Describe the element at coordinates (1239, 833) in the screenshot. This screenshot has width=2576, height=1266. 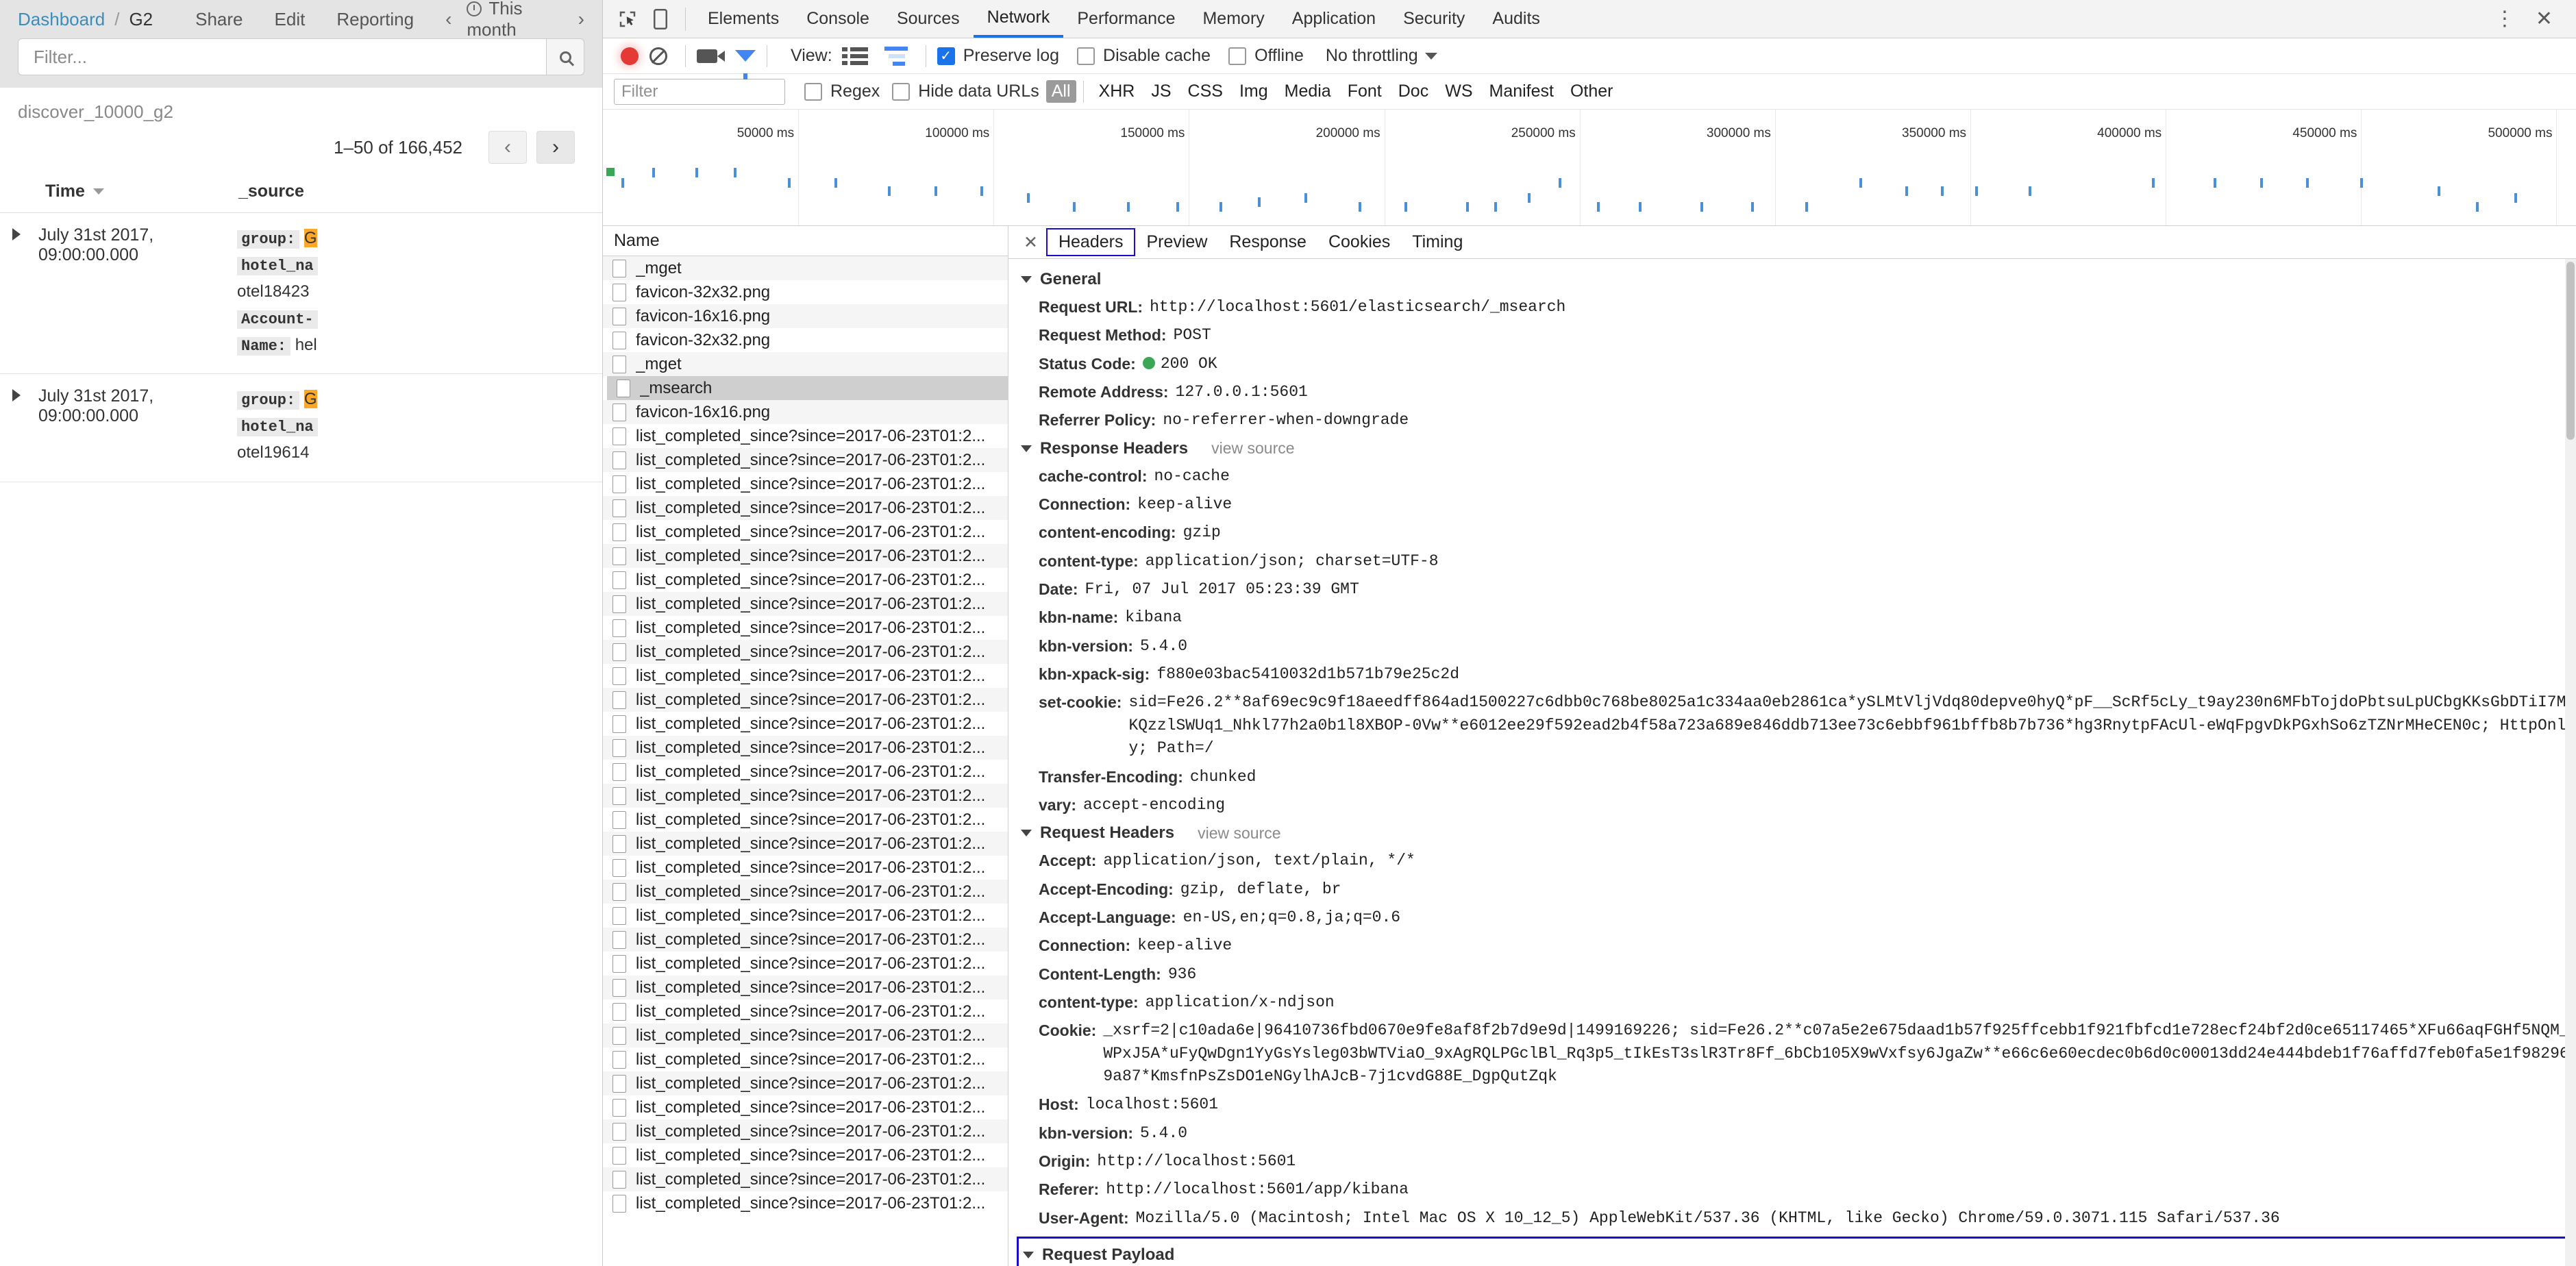
I see `request-view-source-link: view source` at that location.